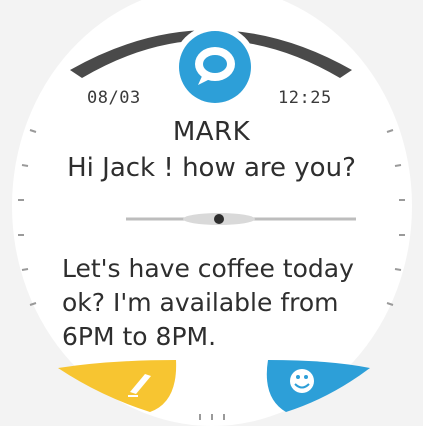 The width and height of the screenshot is (423, 426). Describe the element at coordinates (211, 132) in the screenshot. I see `sender-name: MARK` at that location.